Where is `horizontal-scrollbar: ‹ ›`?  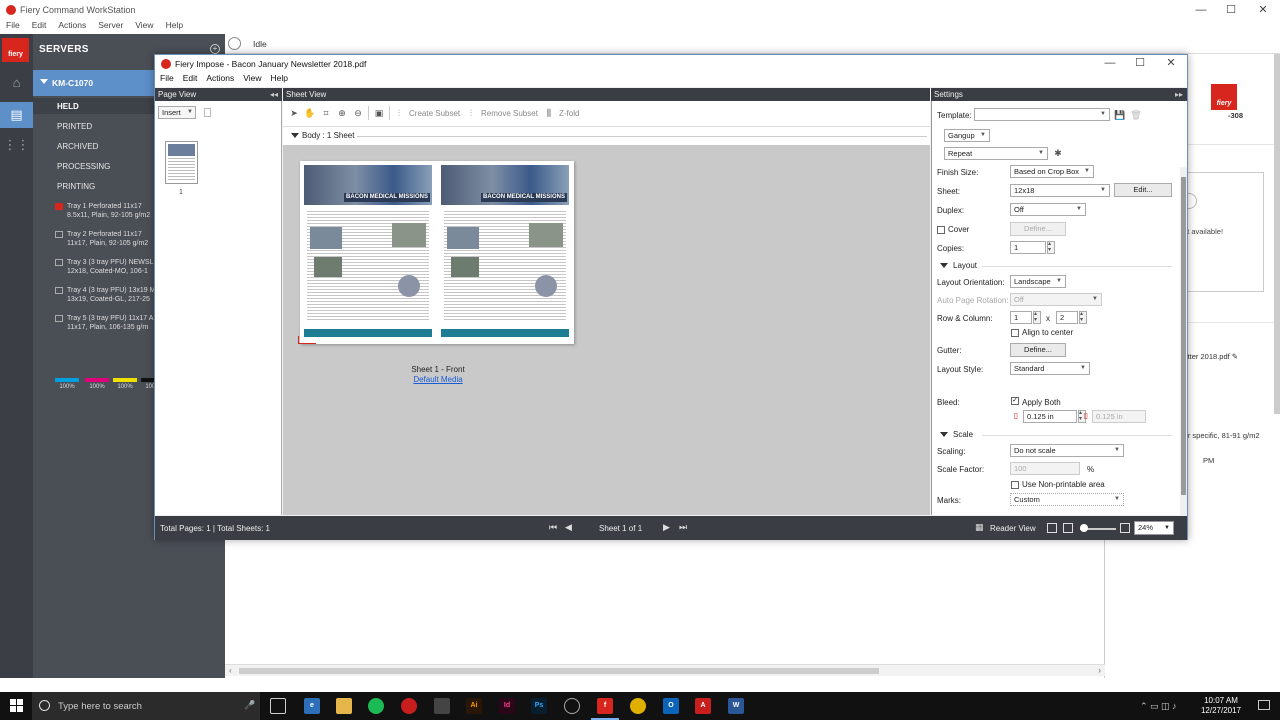
horizontal-scrollbar: ‹ › is located at coordinates (665, 670).